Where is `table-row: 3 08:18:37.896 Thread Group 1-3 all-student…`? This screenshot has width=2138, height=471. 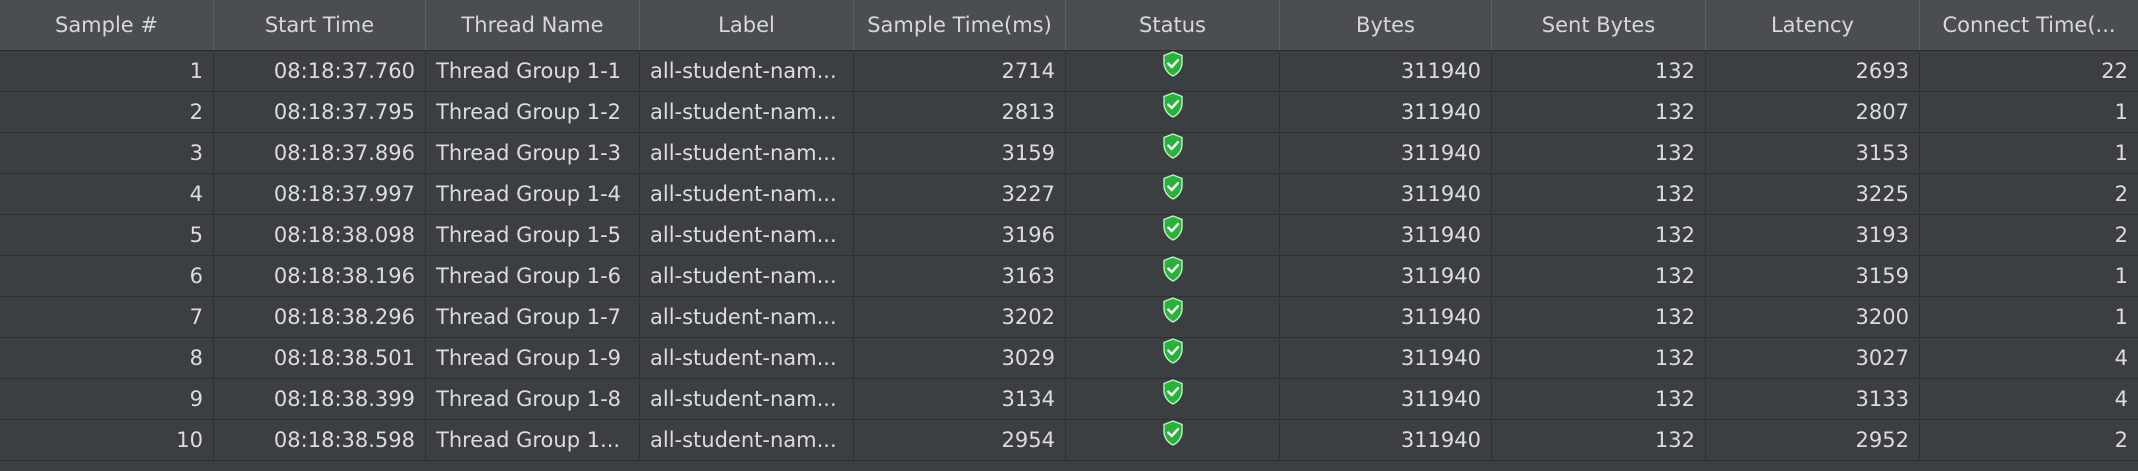
table-row: 3 08:18:37.896 Thread Group 1-3 all-student… is located at coordinates (1069, 153).